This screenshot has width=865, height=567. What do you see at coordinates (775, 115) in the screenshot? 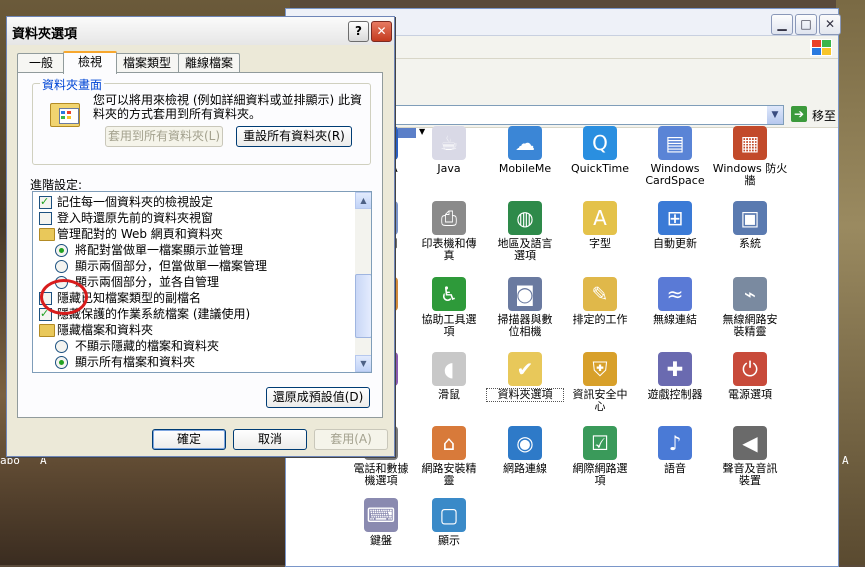
I see `address-dropdown-icon: ▼` at bounding box center [775, 115].